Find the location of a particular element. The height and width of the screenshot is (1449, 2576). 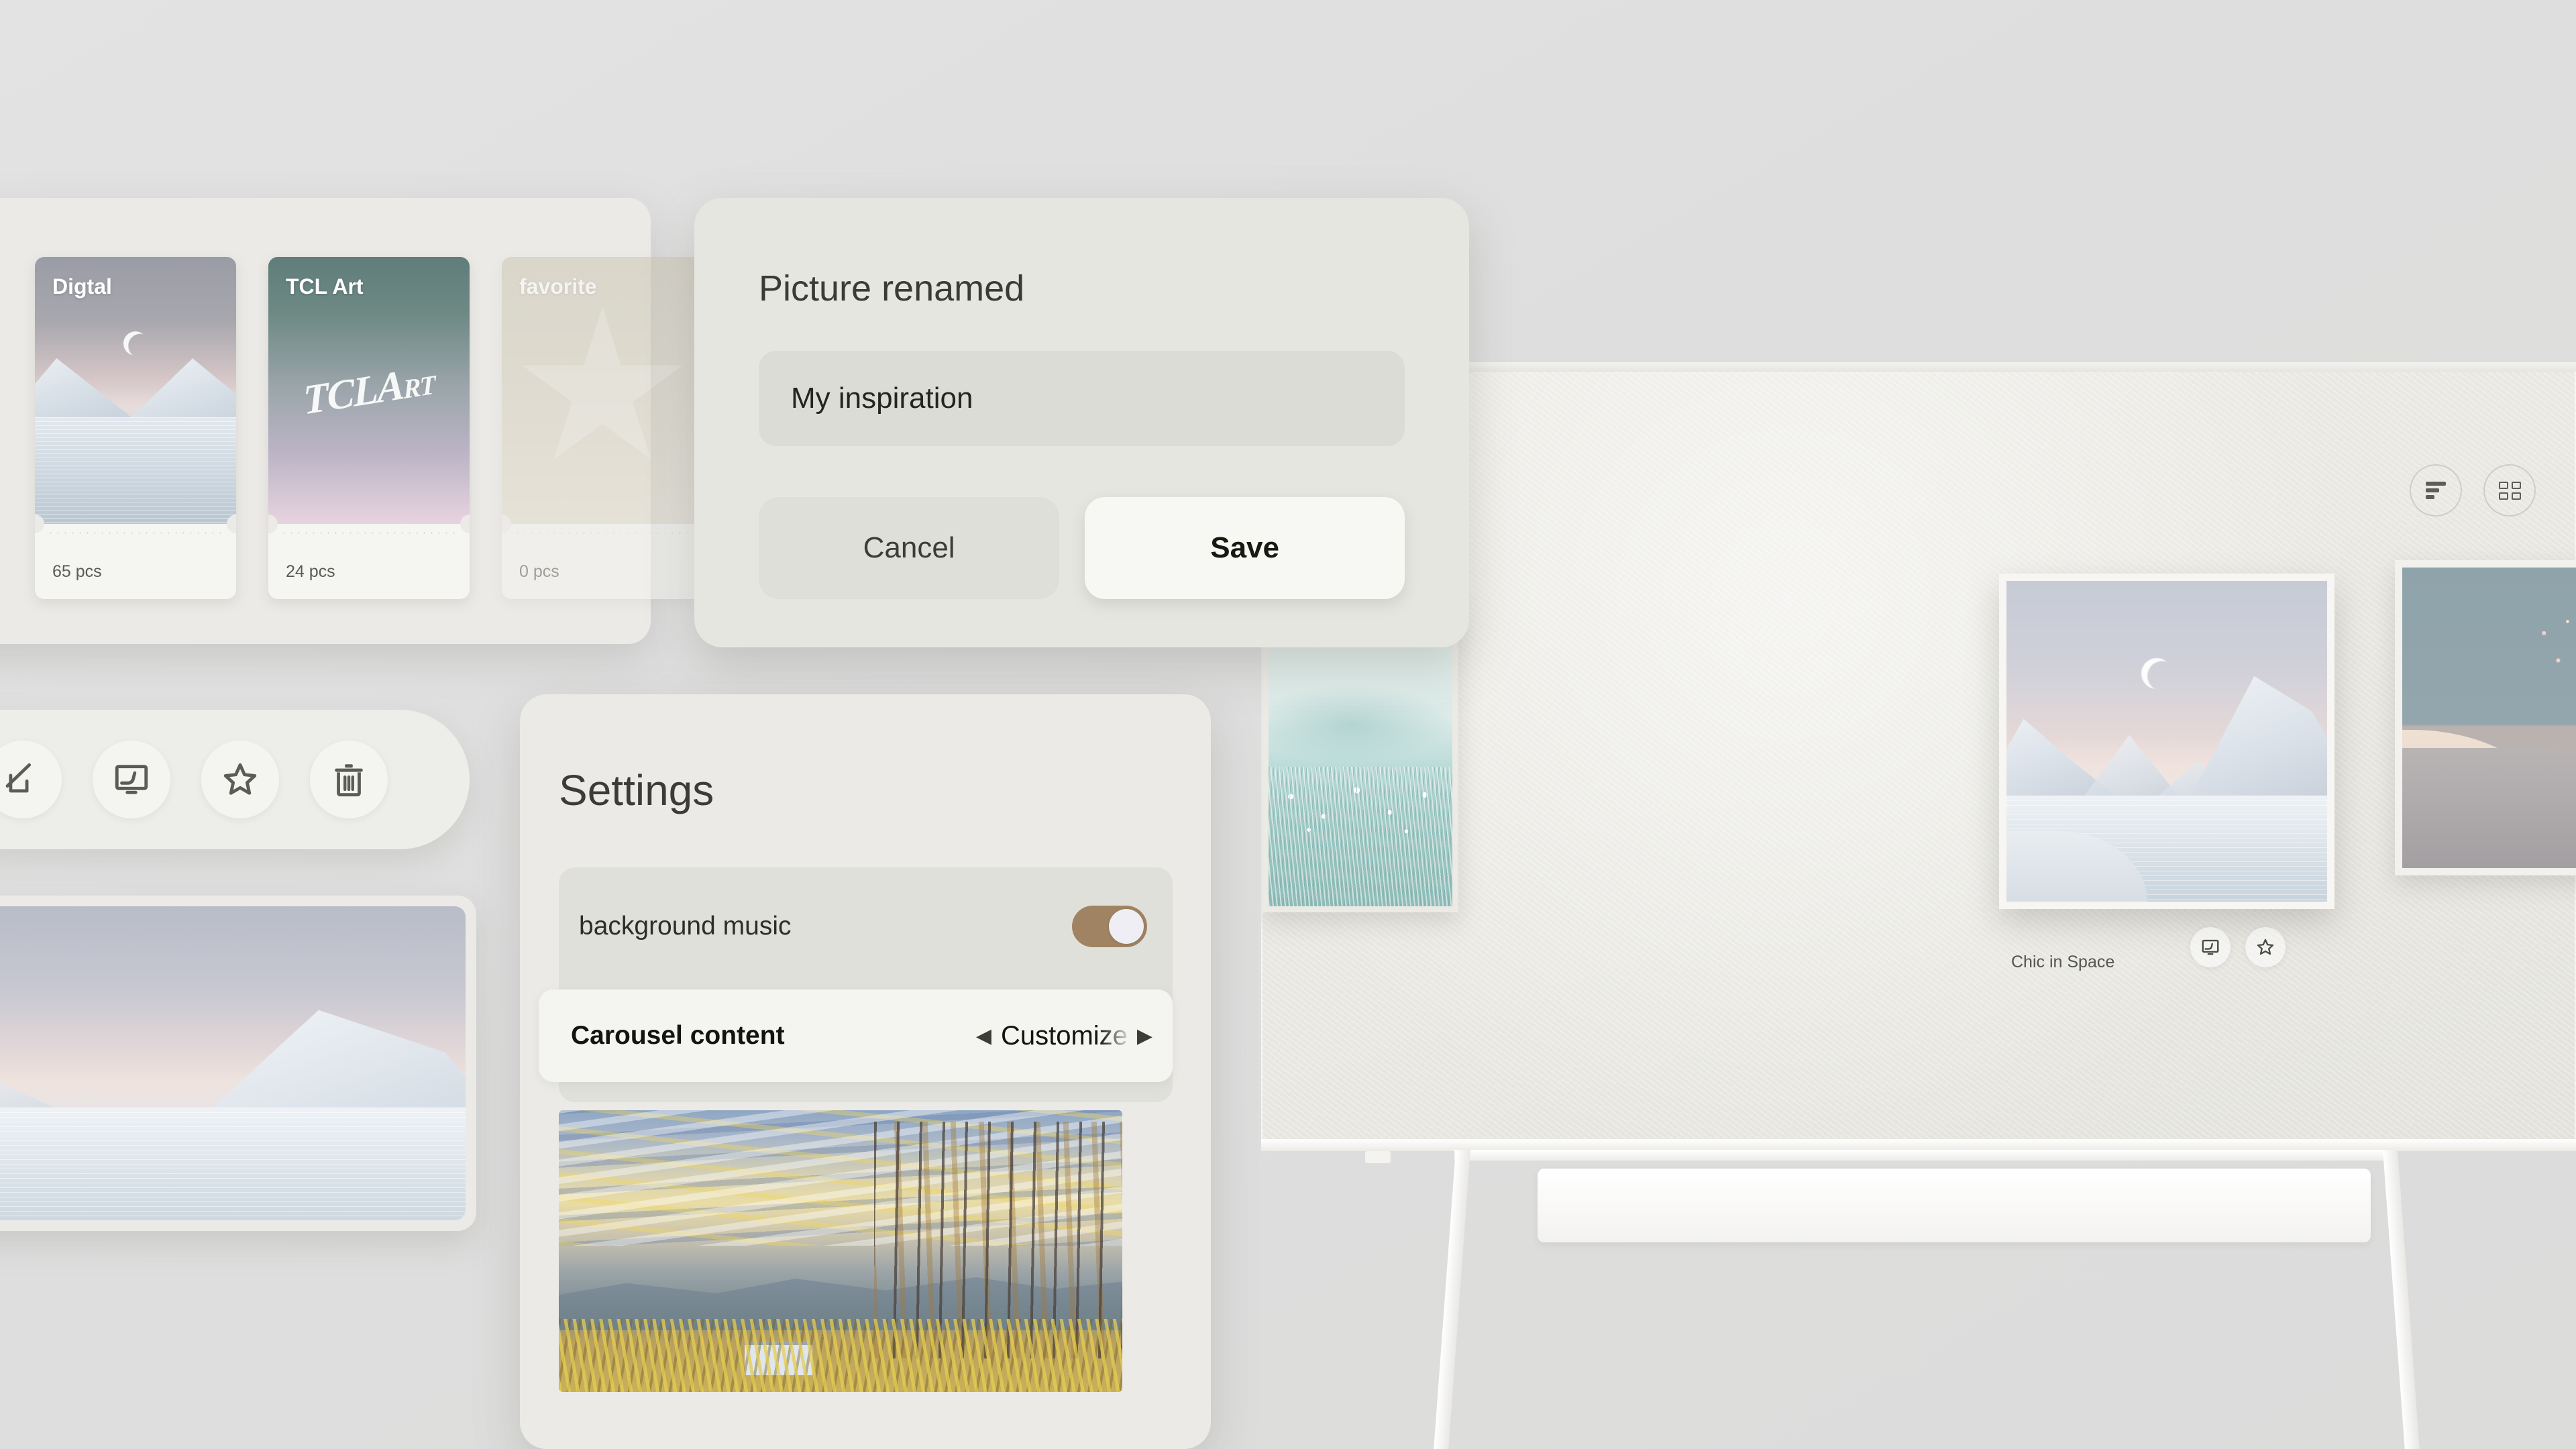

edit-button is located at coordinates (31, 779).